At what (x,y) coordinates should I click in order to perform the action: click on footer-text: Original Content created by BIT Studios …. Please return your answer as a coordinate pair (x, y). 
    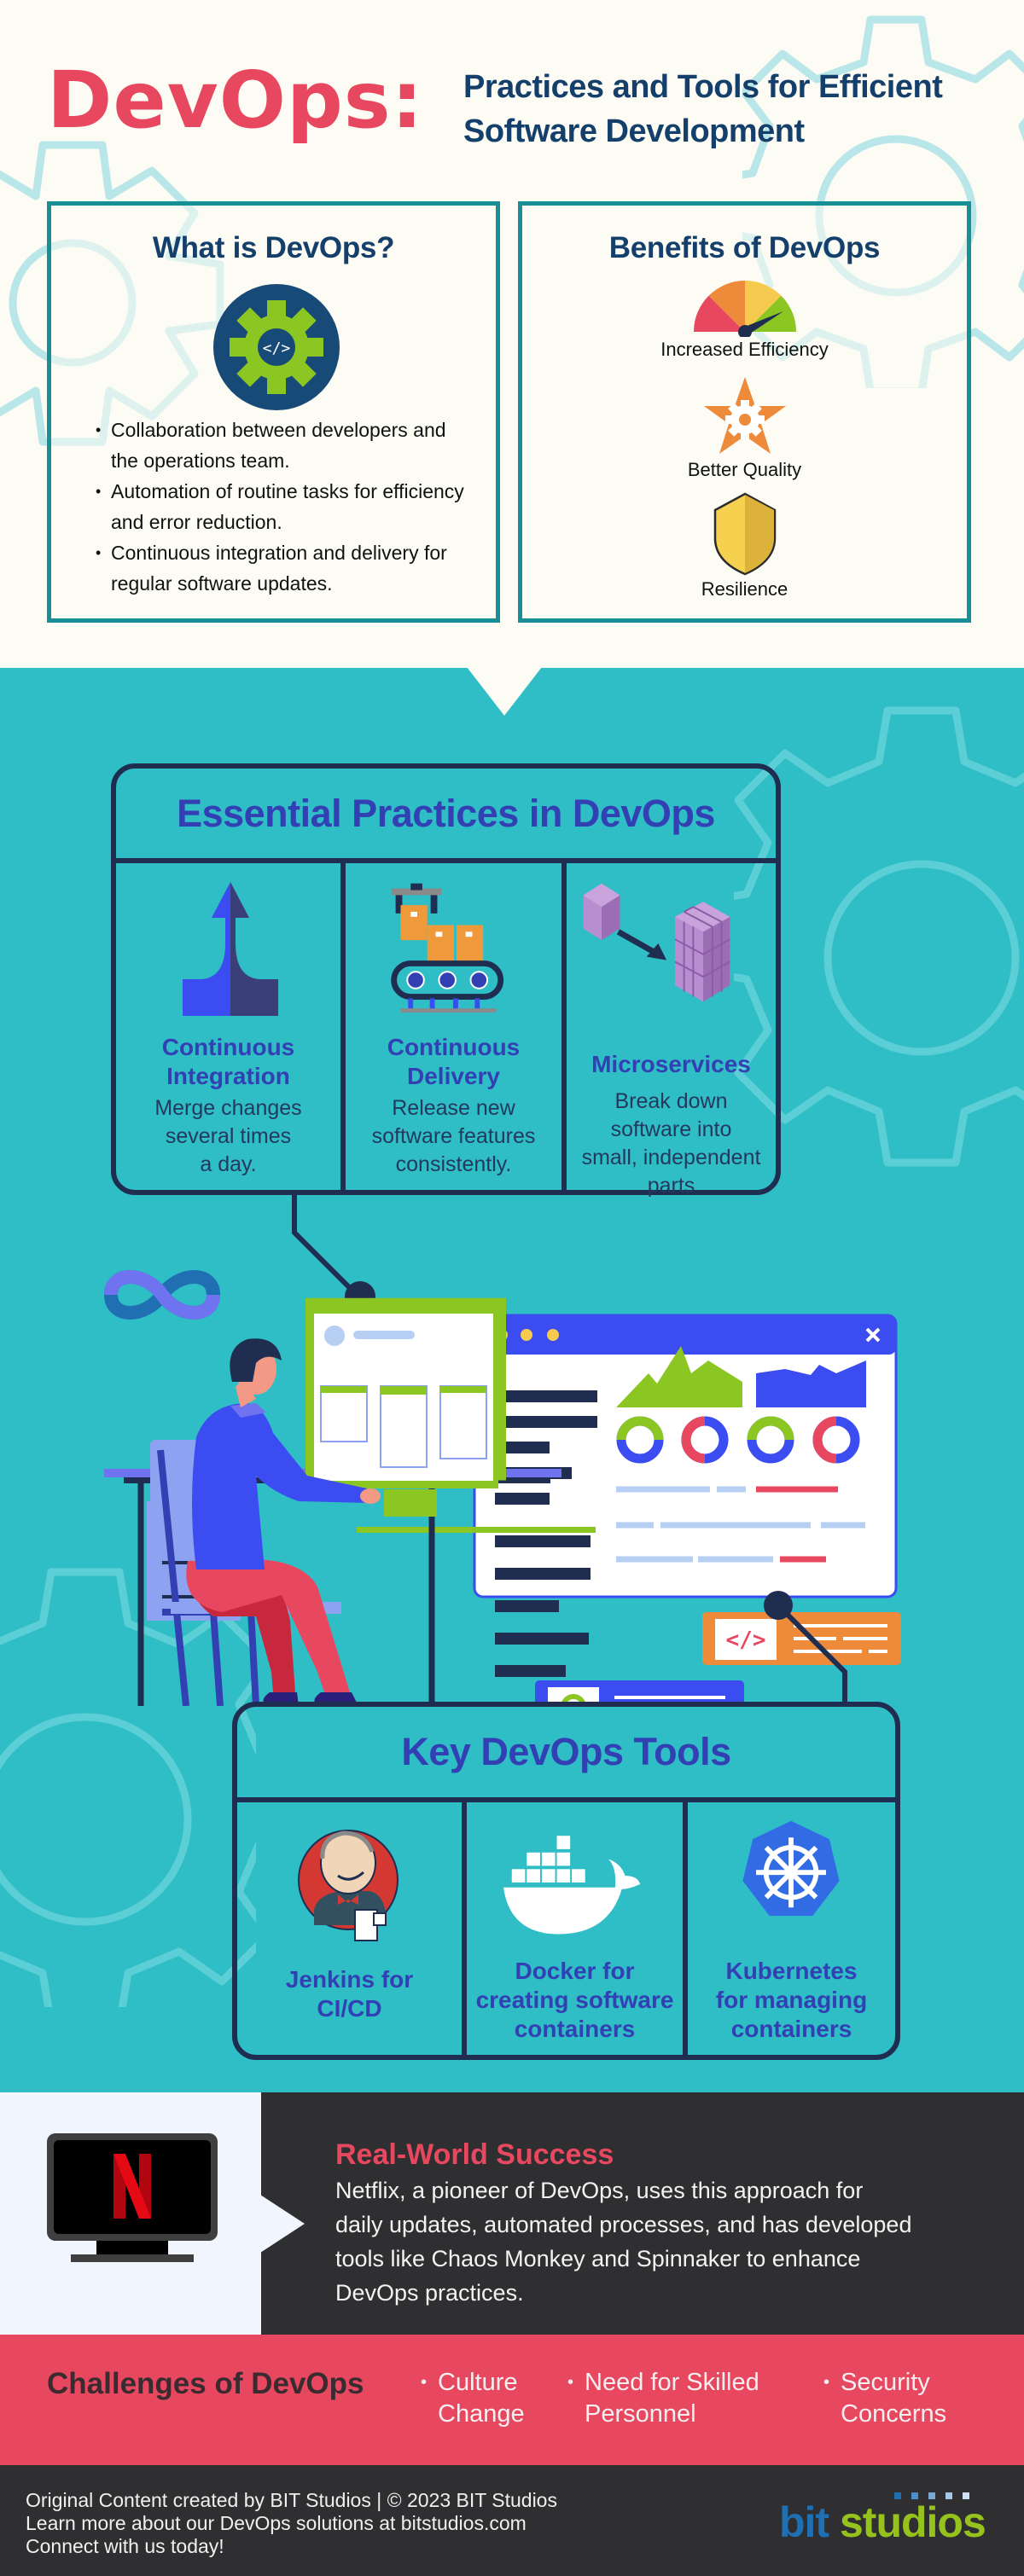
    Looking at the image, I should click on (291, 2523).